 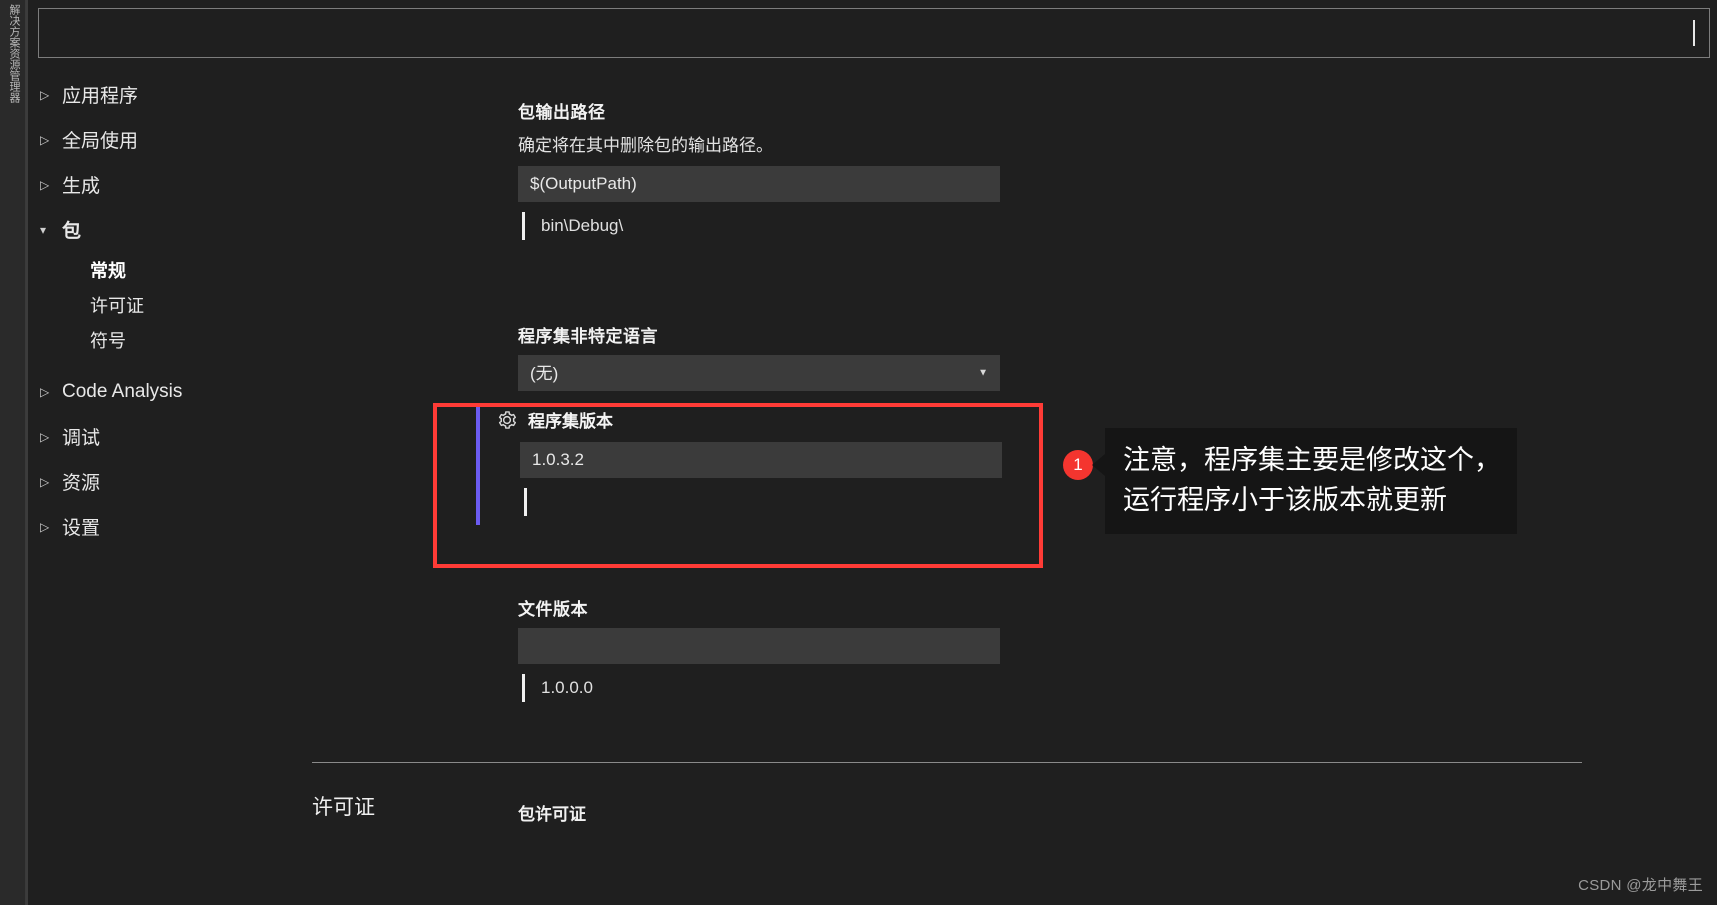 I want to click on sidebar-item-debug: ▷ 调试, so click(x=172, y=436).